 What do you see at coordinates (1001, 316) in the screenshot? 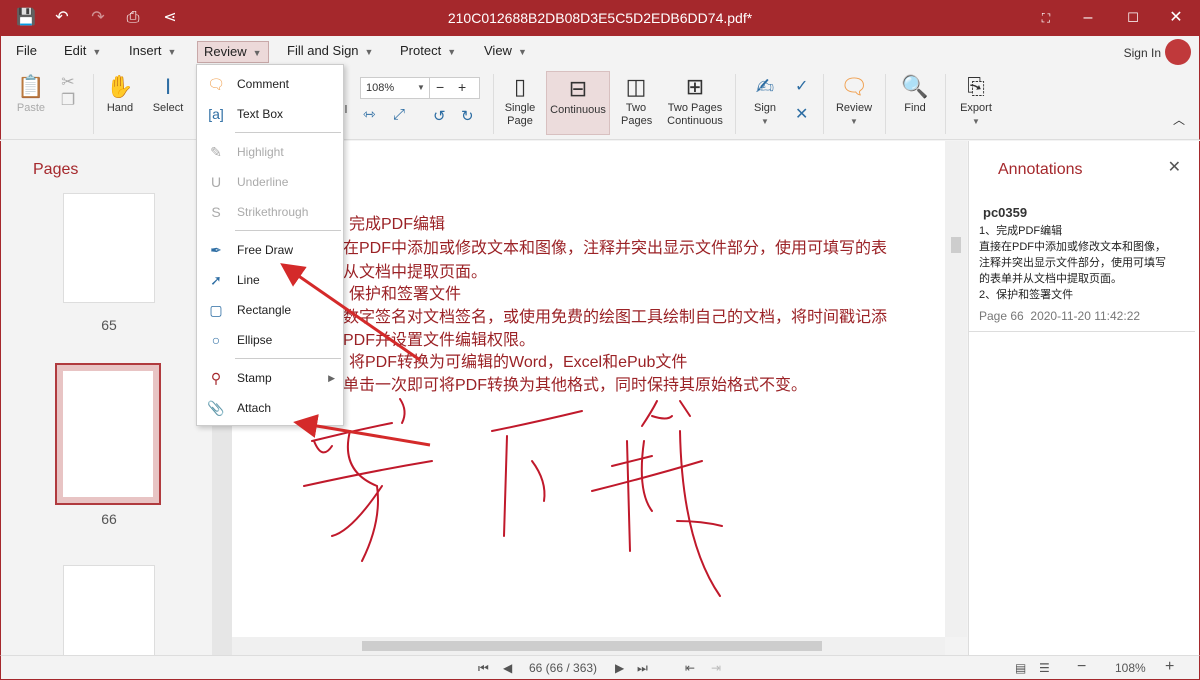
I see `annotation-page: Page 66` at bounding box center [1001, 316].